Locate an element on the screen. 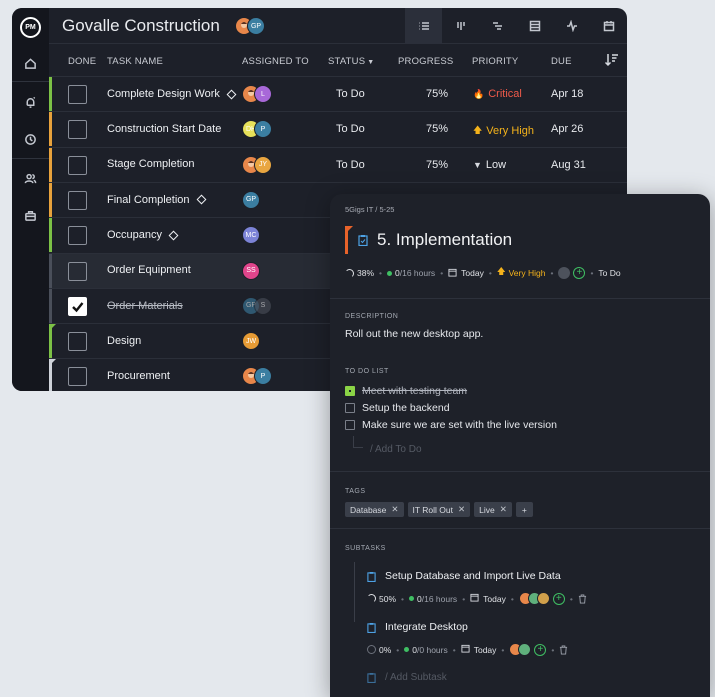 The image size is (715, 697). assignees: JY is located at coordinates (257, 164).